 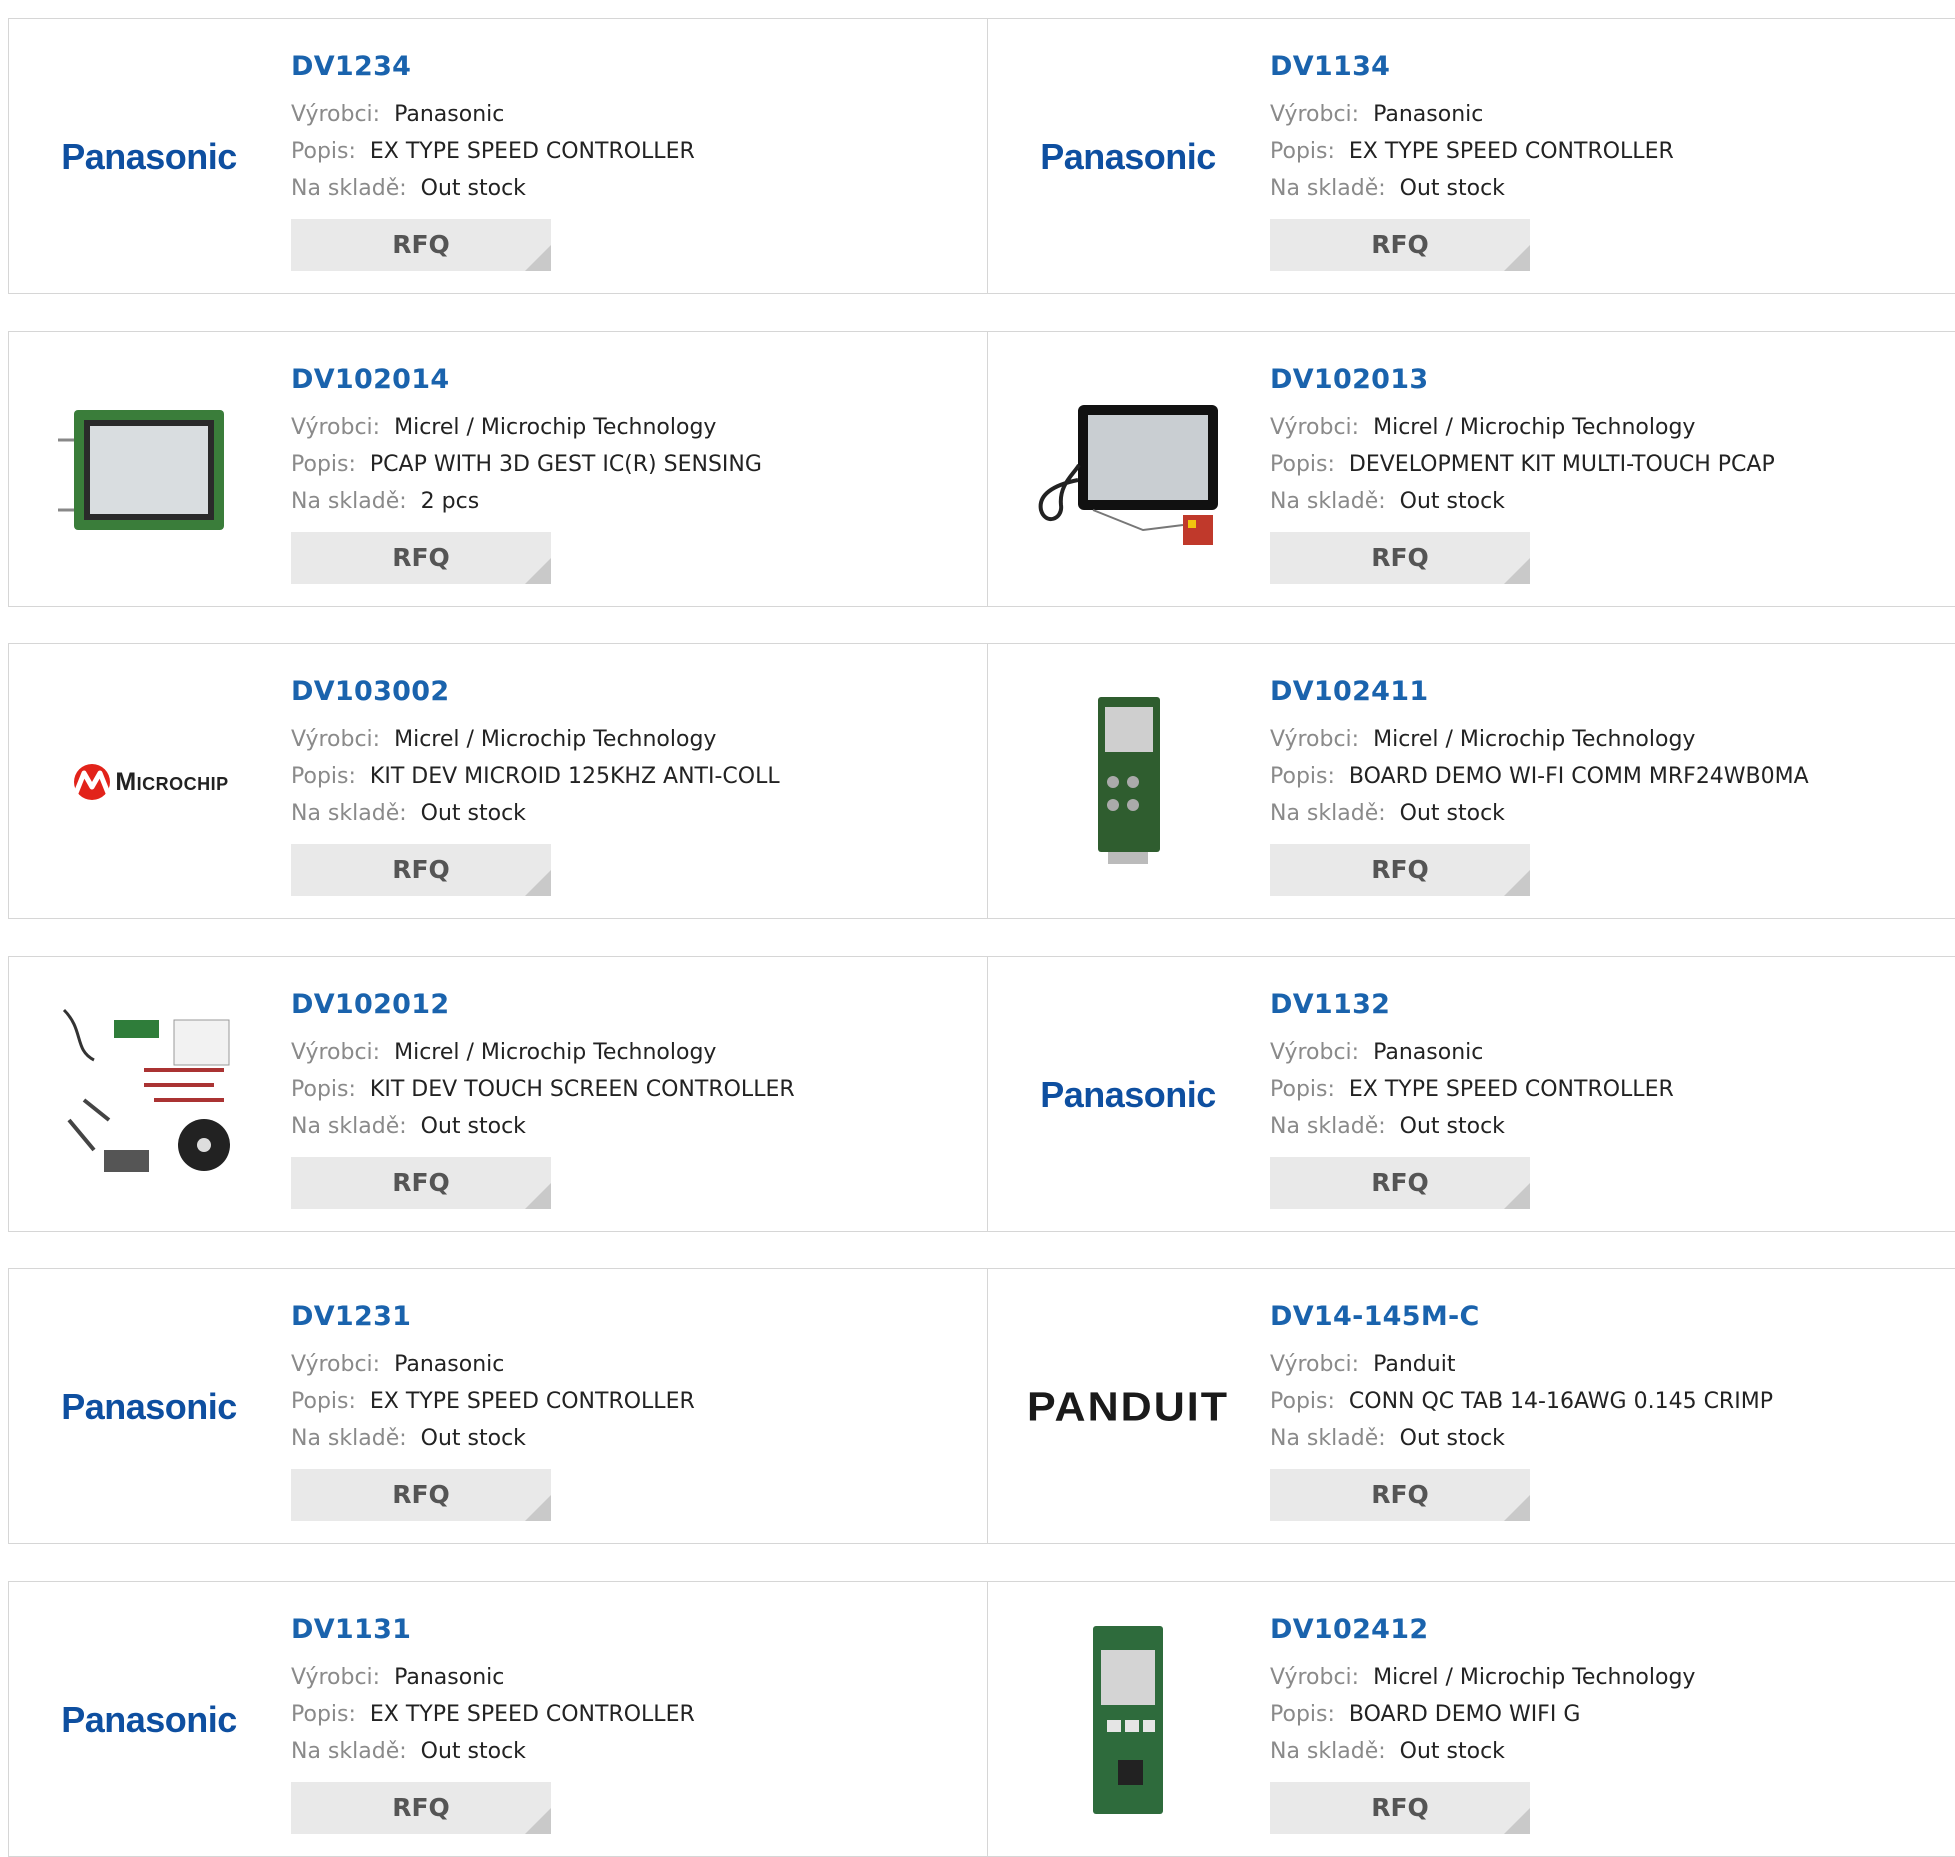 I want to click on part-number-link: DV14-145M-C, so click(x=1610, y=1319).